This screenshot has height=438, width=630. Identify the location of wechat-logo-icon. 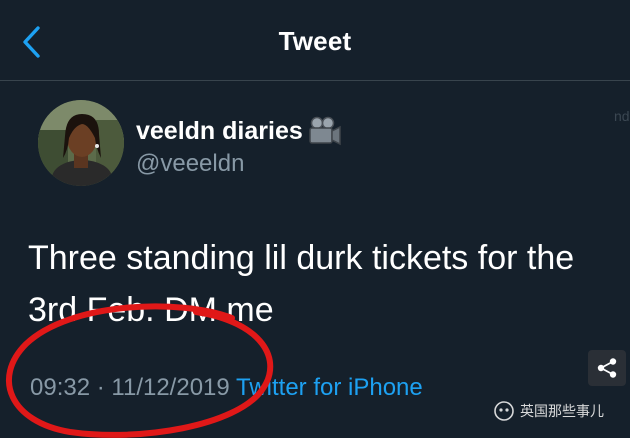
(504, 411).